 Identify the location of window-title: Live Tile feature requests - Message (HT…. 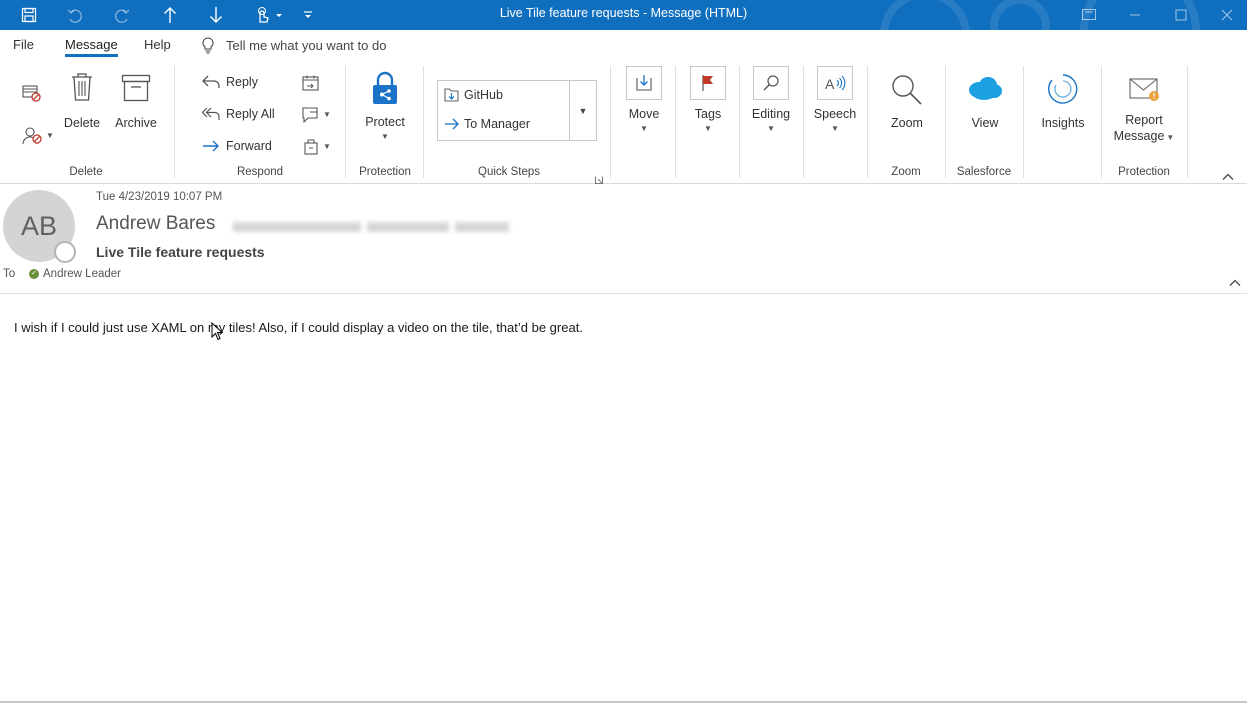
(623, 13).